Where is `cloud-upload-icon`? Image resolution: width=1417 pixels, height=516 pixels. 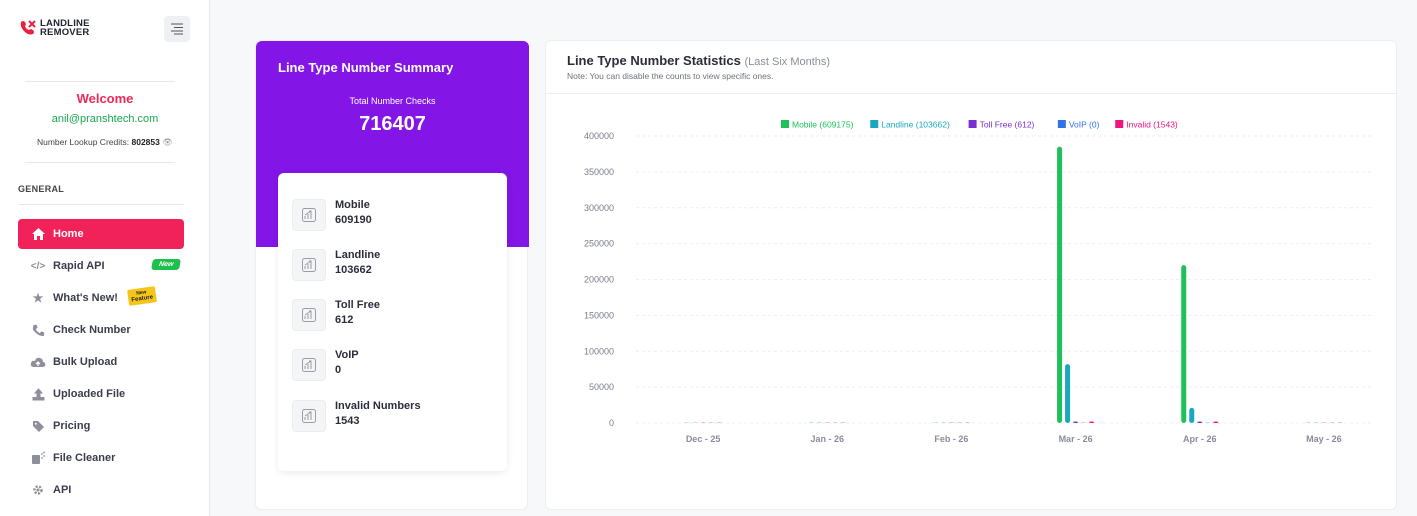
cloud-upload-icon is located at coordinates (38, 362).